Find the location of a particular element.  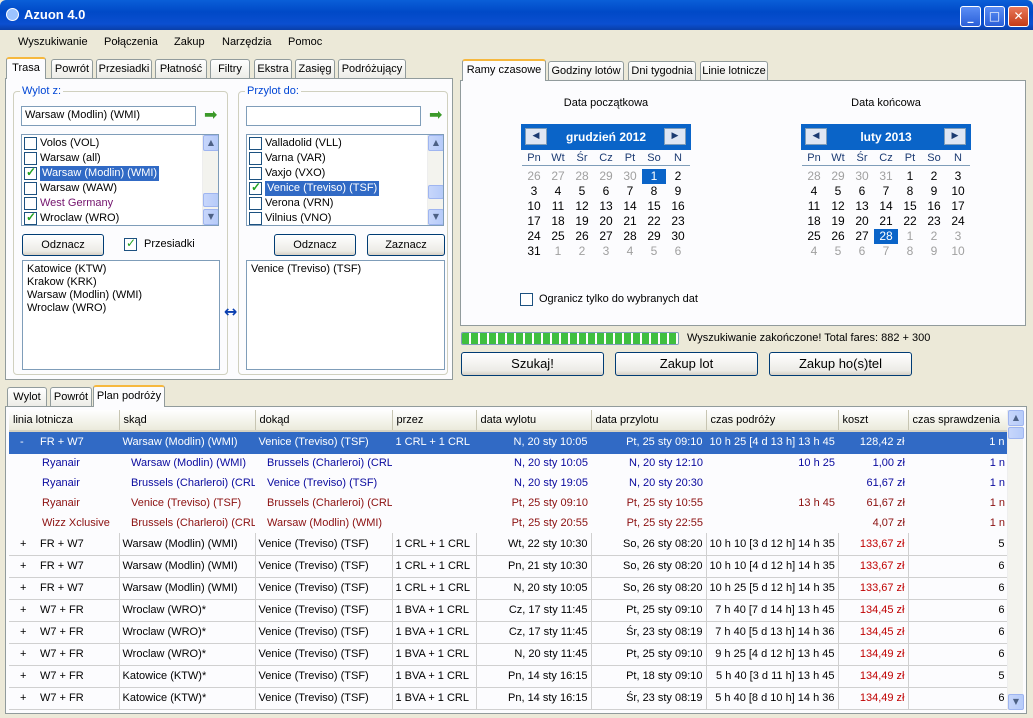

add-arrival-arrow-icon: ➡ is located at coordinates (437, 115).